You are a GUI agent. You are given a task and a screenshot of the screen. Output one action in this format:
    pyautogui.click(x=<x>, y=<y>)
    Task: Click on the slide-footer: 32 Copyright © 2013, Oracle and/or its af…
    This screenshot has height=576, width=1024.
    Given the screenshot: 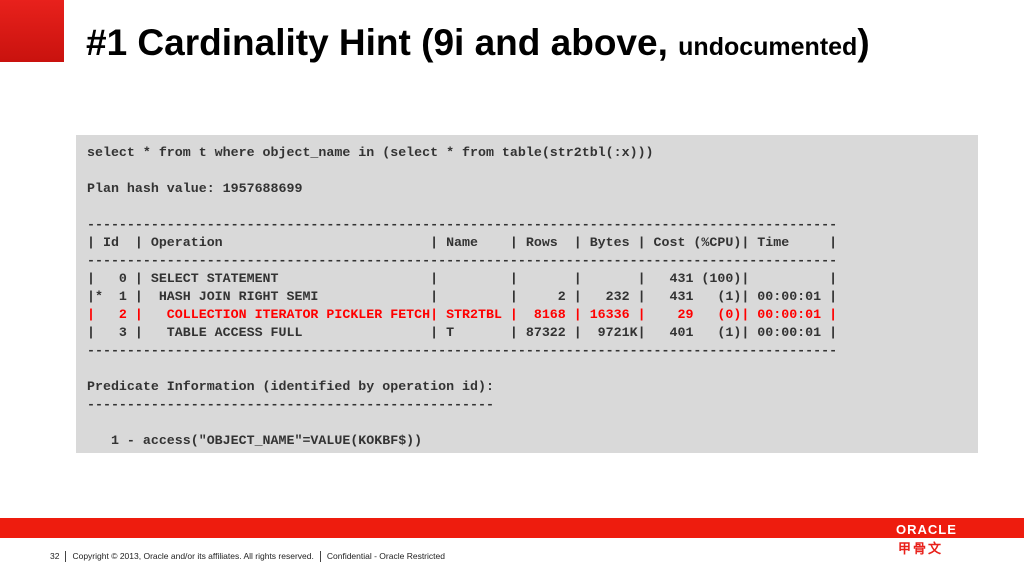 What is the action you would take?
    pyautogui.click(x=247, y=557)
    